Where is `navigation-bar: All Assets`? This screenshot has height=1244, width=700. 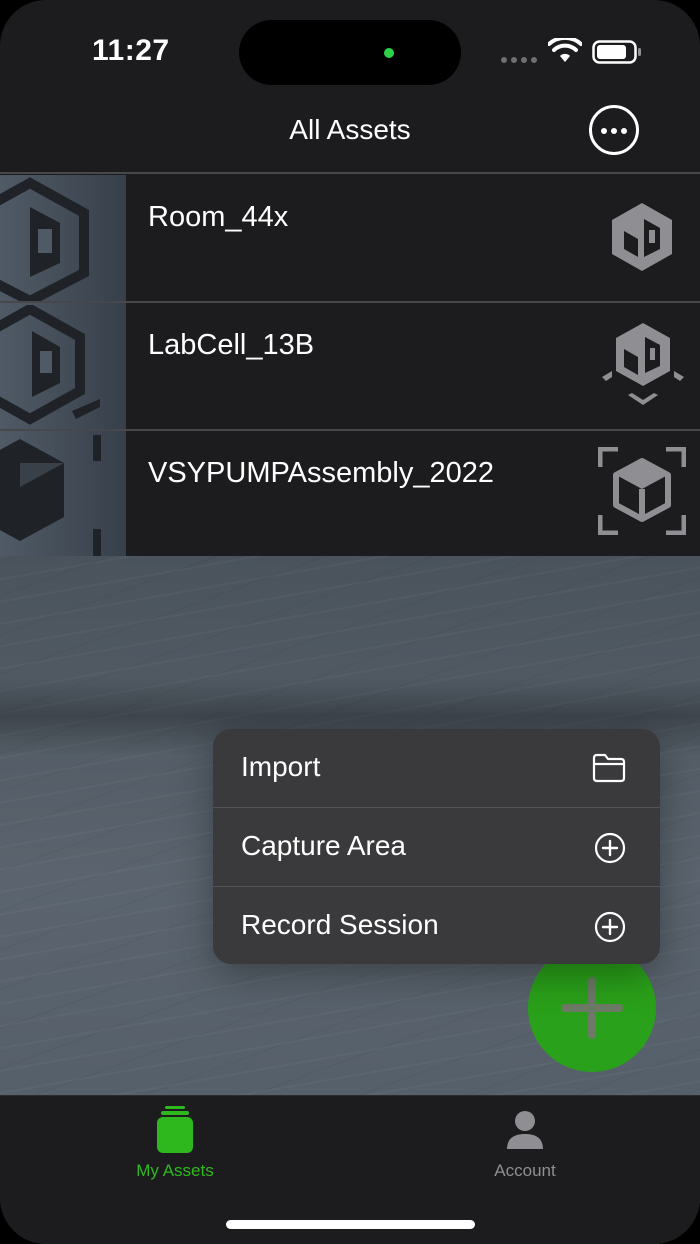
navigation-bar: All Assets is located at coordinates (350, 137).